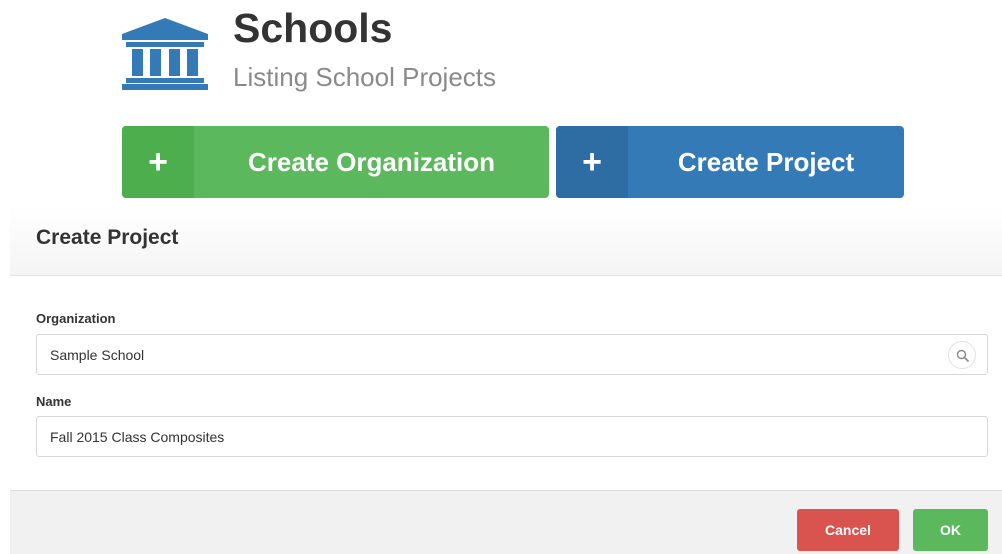 The height and width of the screenshot is (554, 1002). I want to click on organization-search-button, so click(962, 355).